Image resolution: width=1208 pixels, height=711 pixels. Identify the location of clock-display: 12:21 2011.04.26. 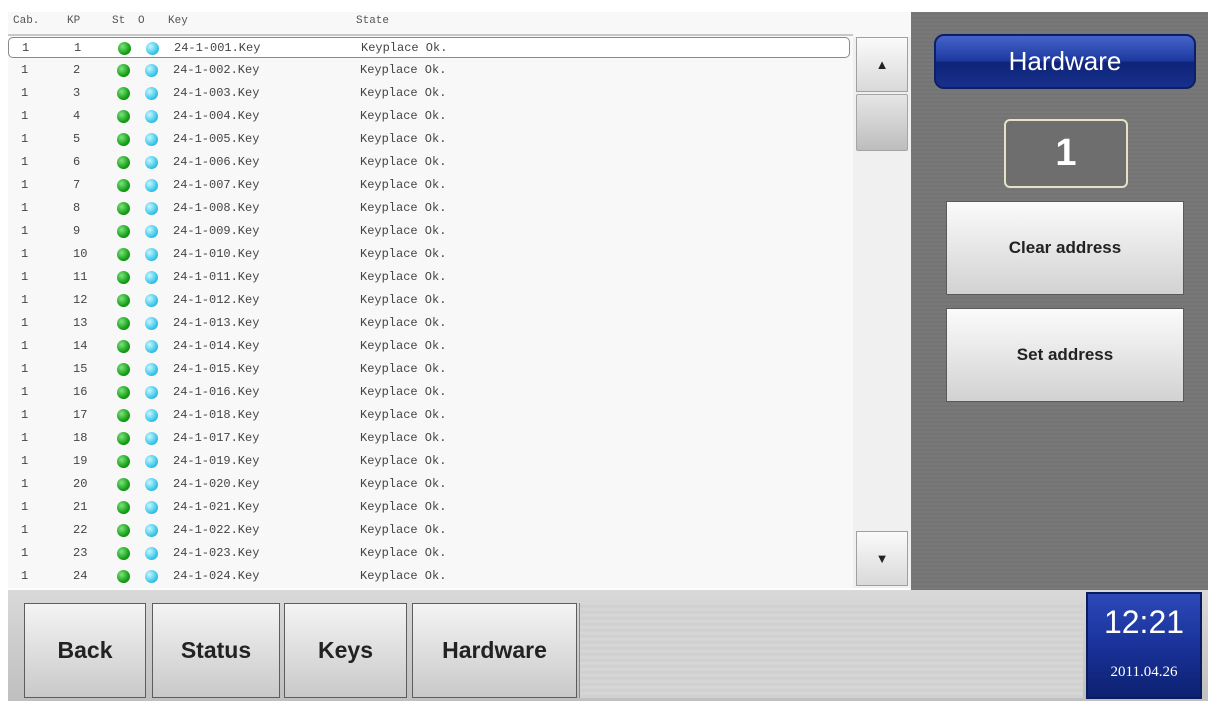
(1144, 645).